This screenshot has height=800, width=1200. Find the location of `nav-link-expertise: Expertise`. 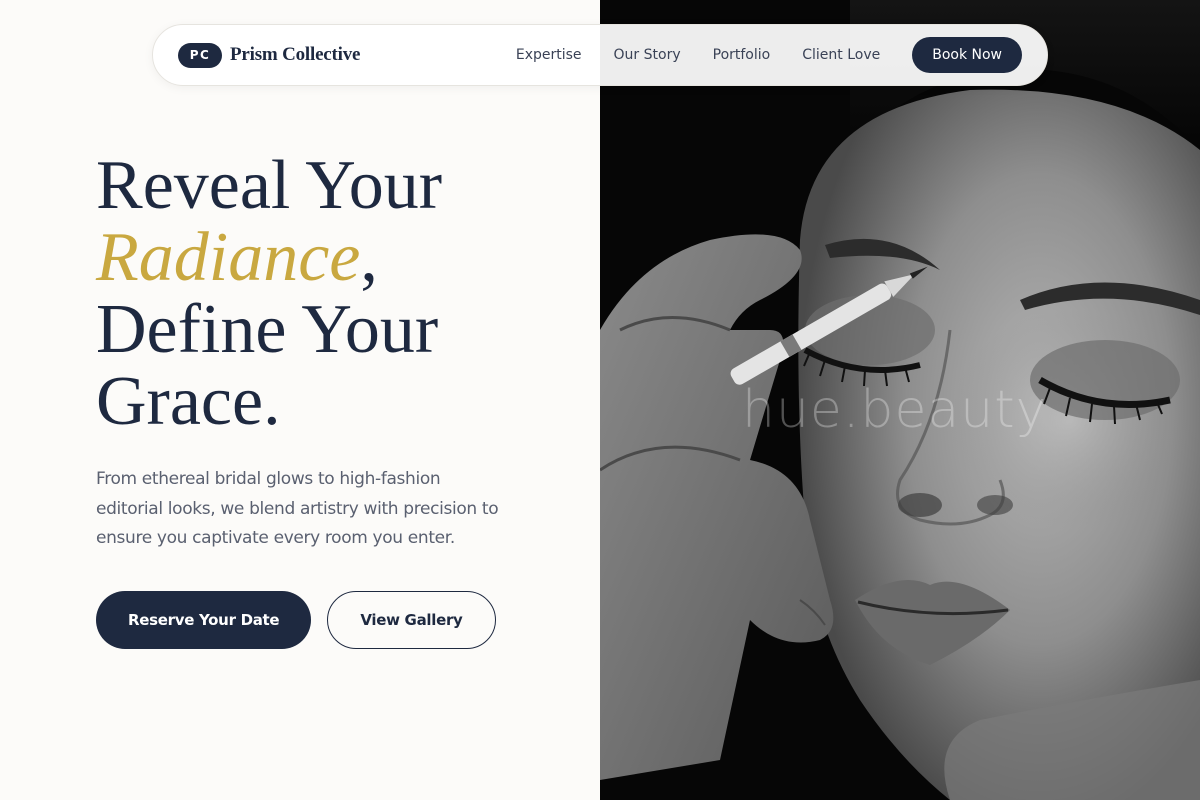

nav-link-expertise: Expertise is located at coordinates (549, 55).